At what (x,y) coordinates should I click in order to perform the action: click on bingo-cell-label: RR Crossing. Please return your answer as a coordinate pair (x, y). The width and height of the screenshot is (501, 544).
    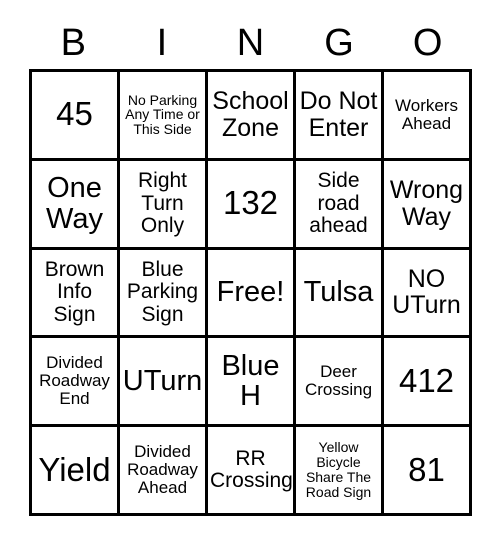
    Looking at the image, I should click on (251, 469).